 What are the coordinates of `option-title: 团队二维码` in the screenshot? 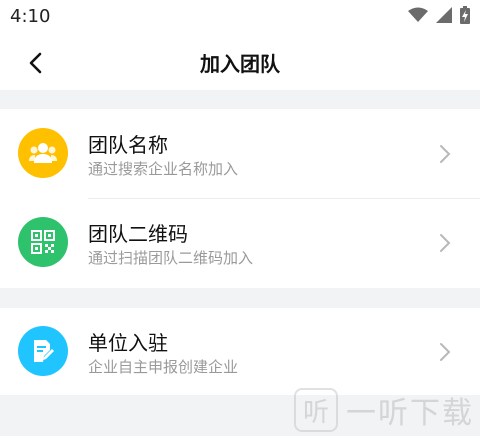 It's located at (138, 234).